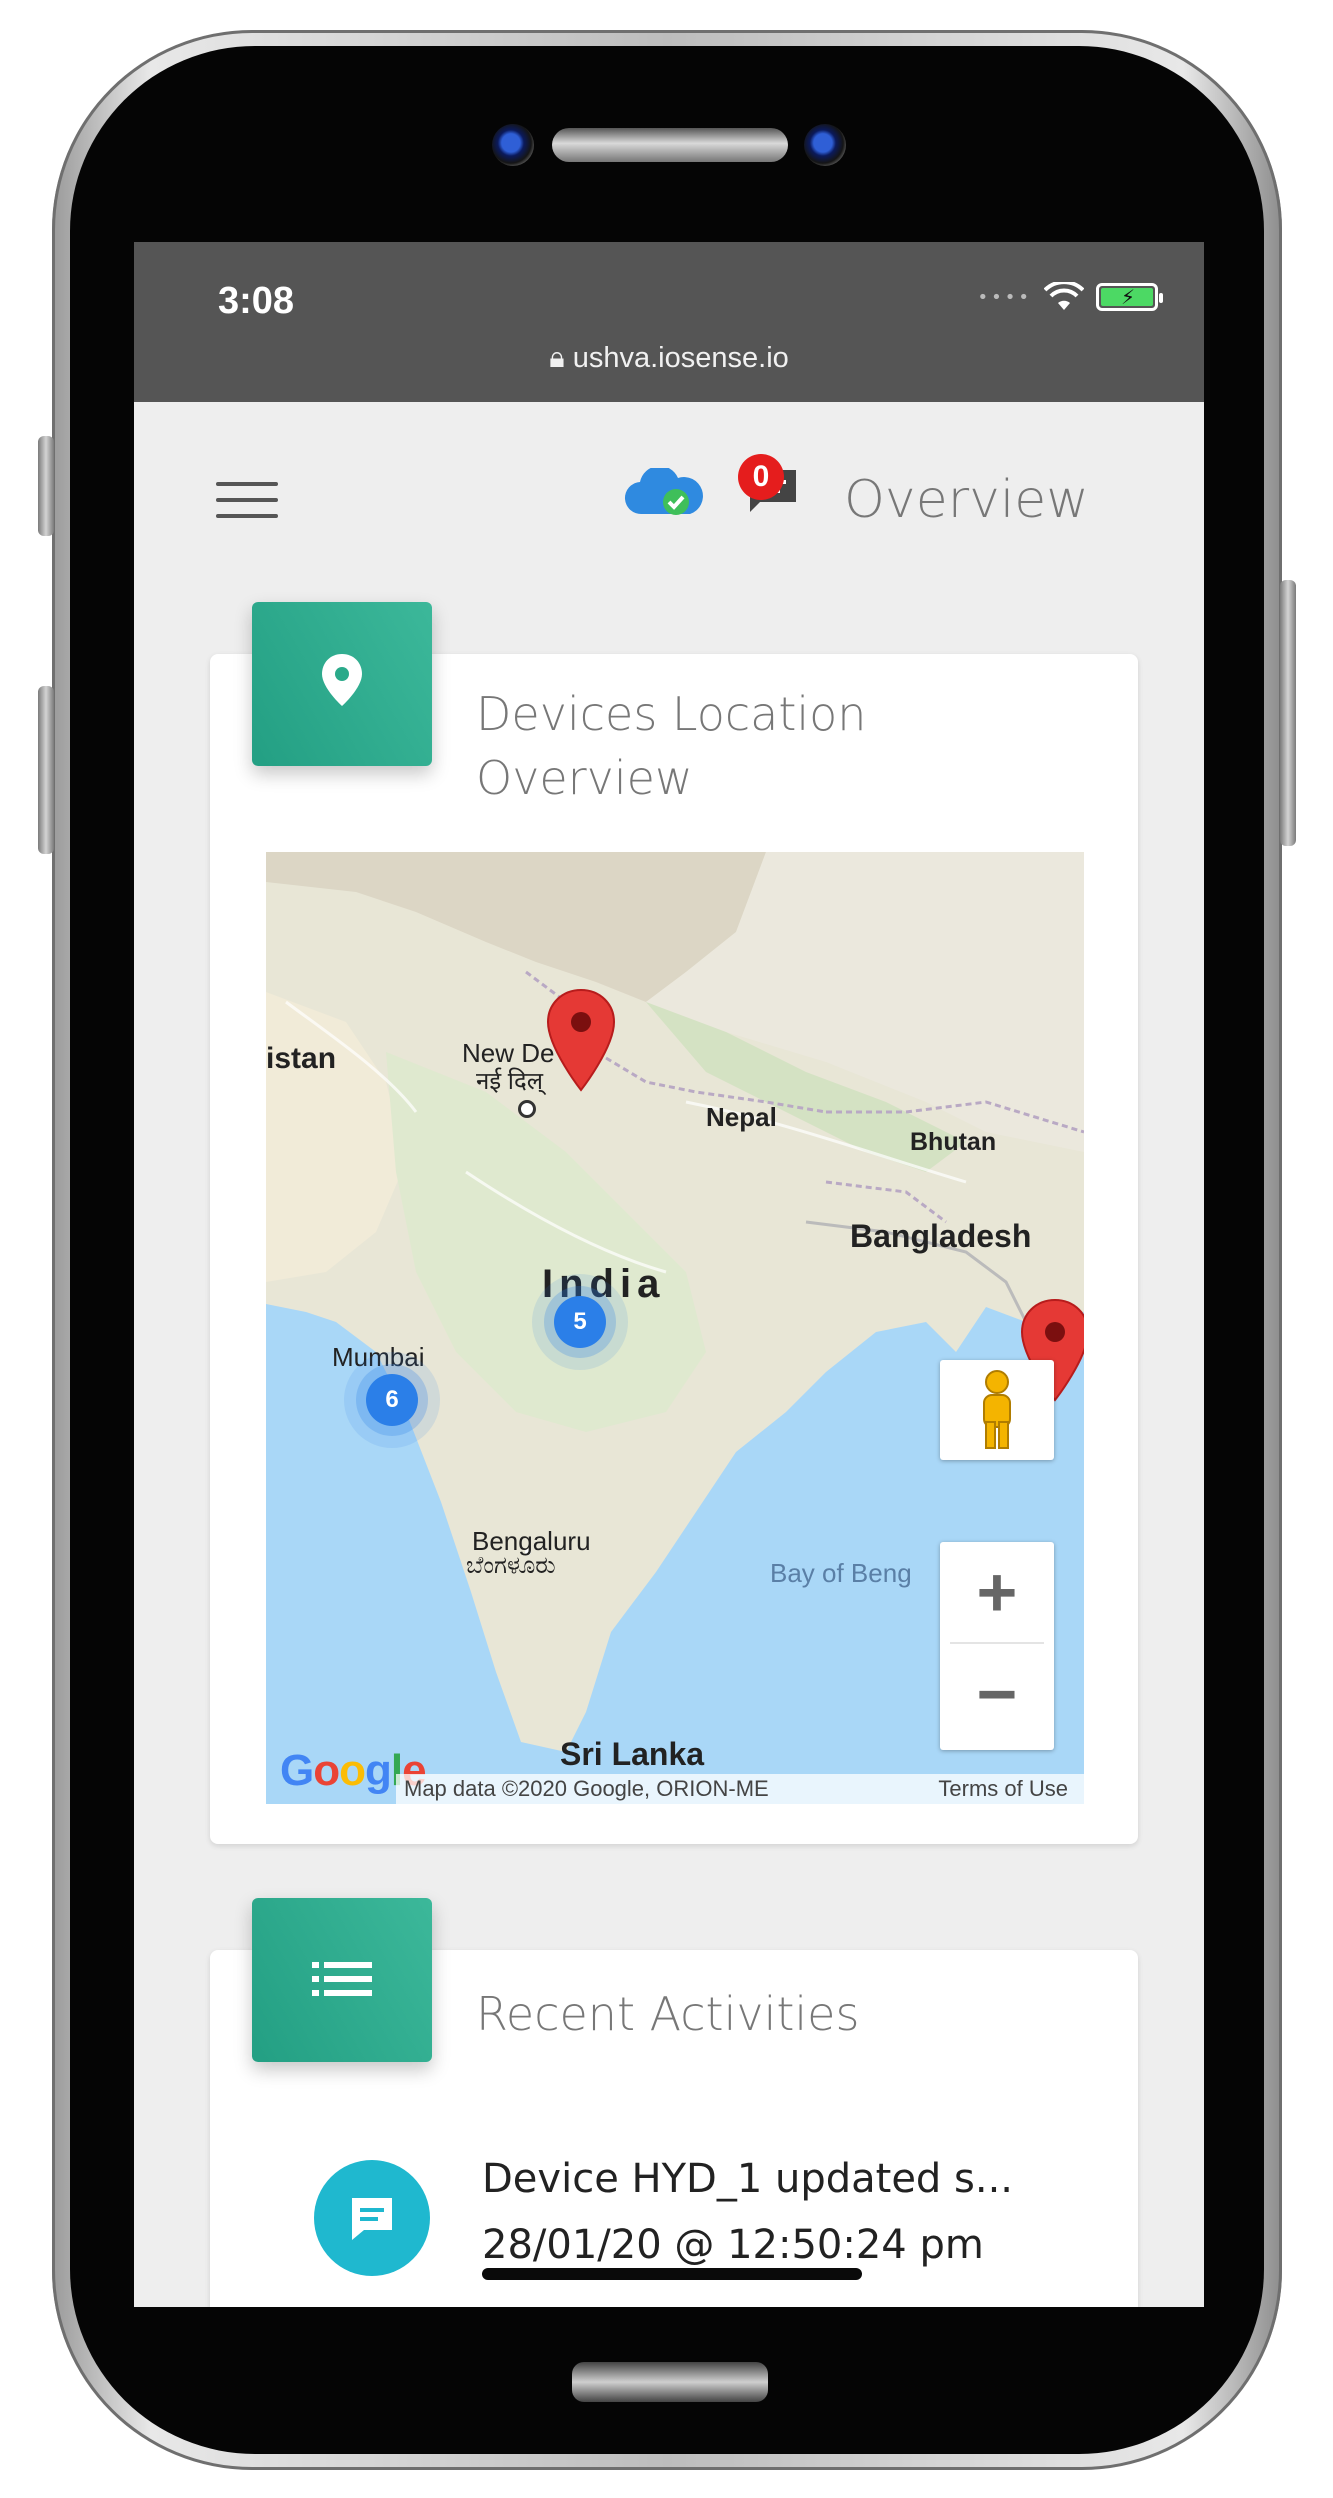 The height and width of the screenshot is (2498, 1333). Describe the element at coordinates (632, 1754) in the screenshot. I see `map-label-sri-lanka: Sri Lanka` at that location.